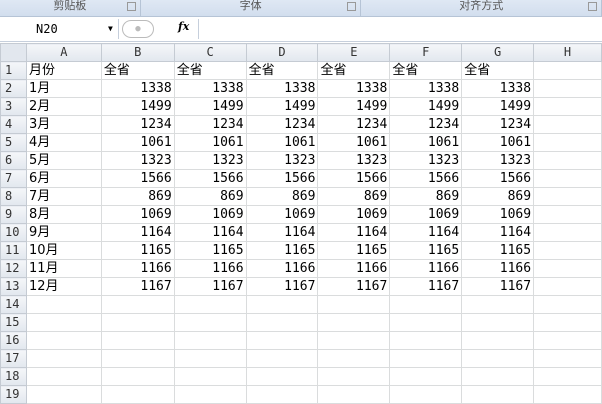 The width and height of the screenshot is (602, 404). I want to click on cell-E12: 1166, so click(354, 268).